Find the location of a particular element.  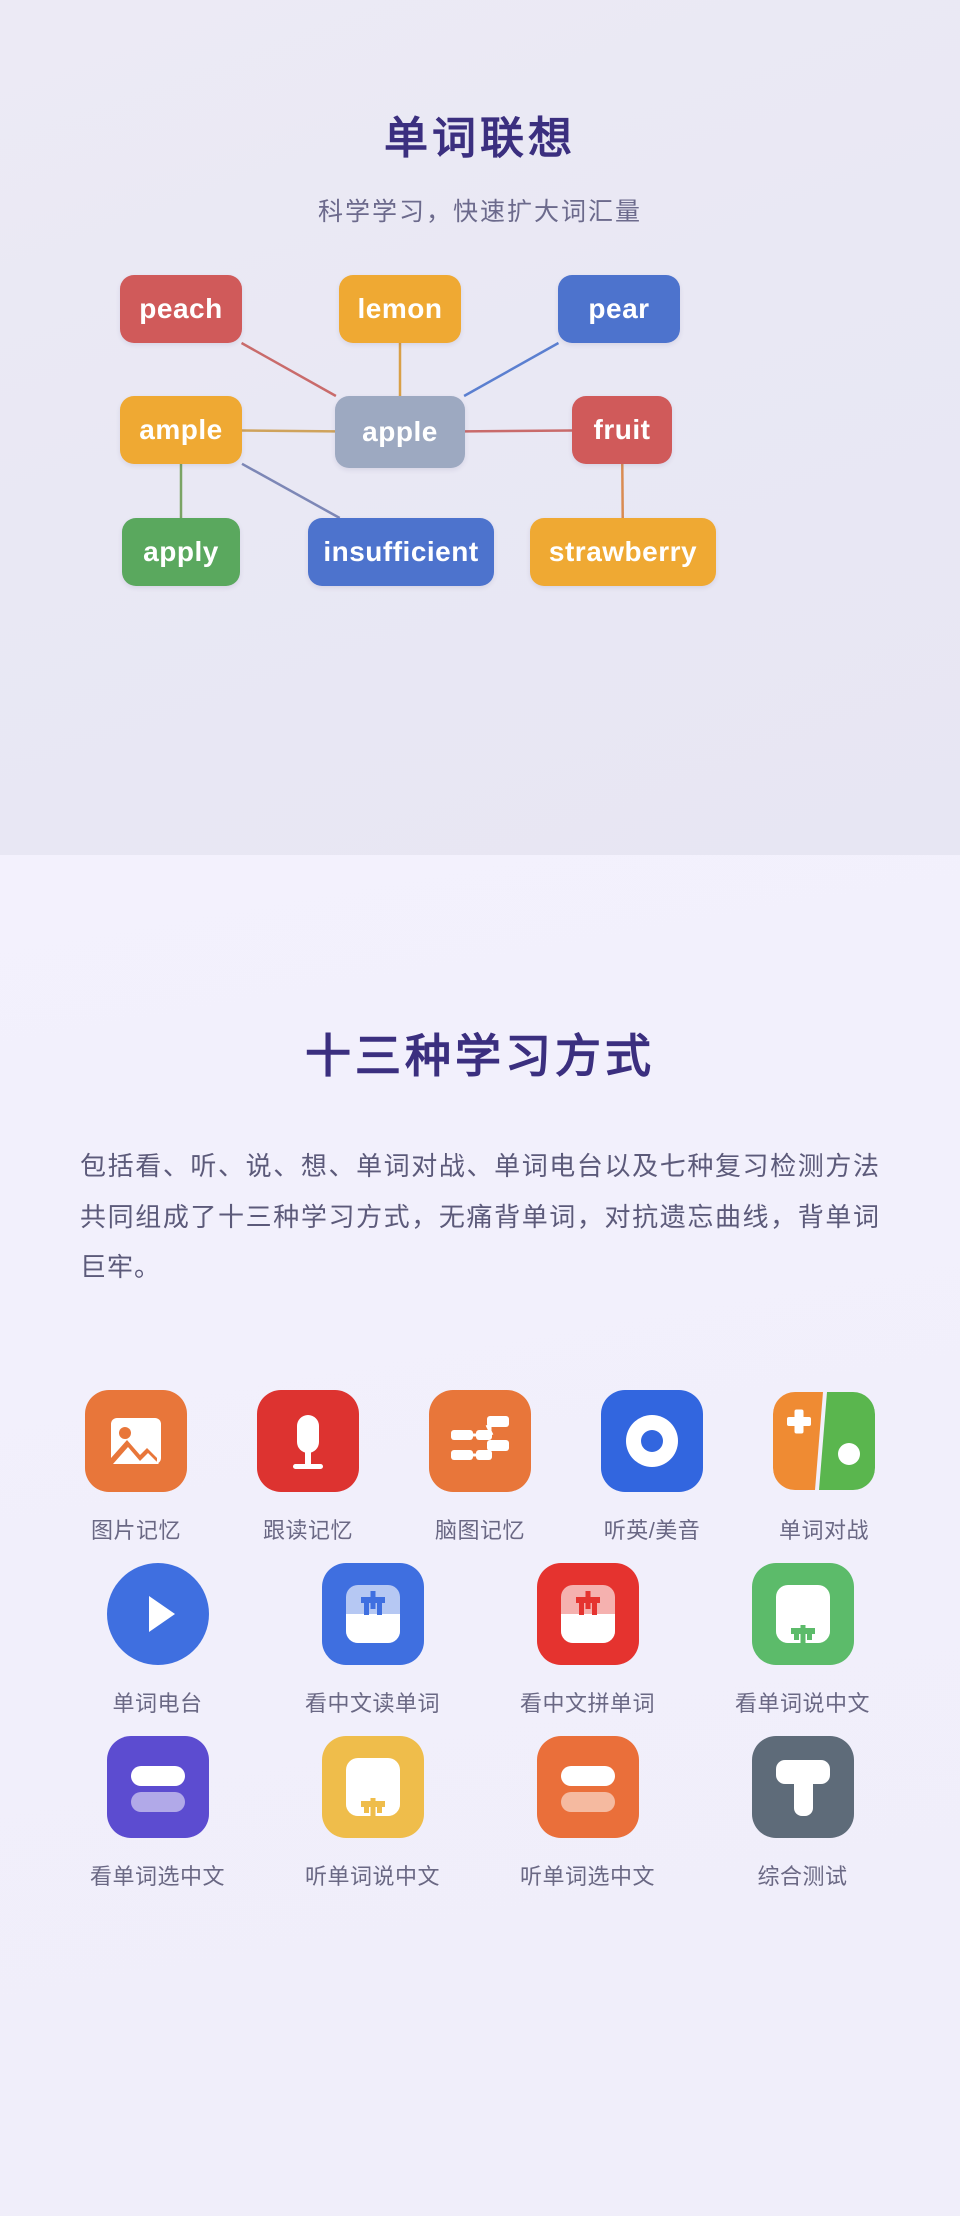

method-item: 看中文拼单词 is located at coordinates (587, 1640).